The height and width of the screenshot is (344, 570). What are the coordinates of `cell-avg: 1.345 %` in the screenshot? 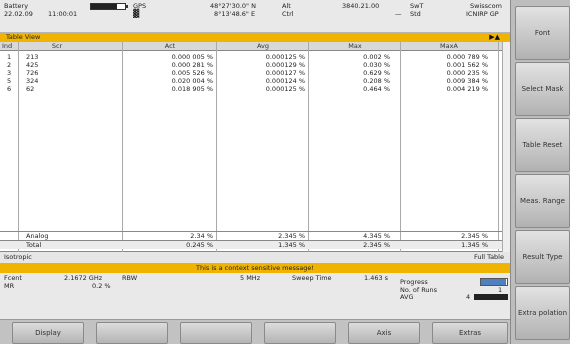 It's located at (291, 245).